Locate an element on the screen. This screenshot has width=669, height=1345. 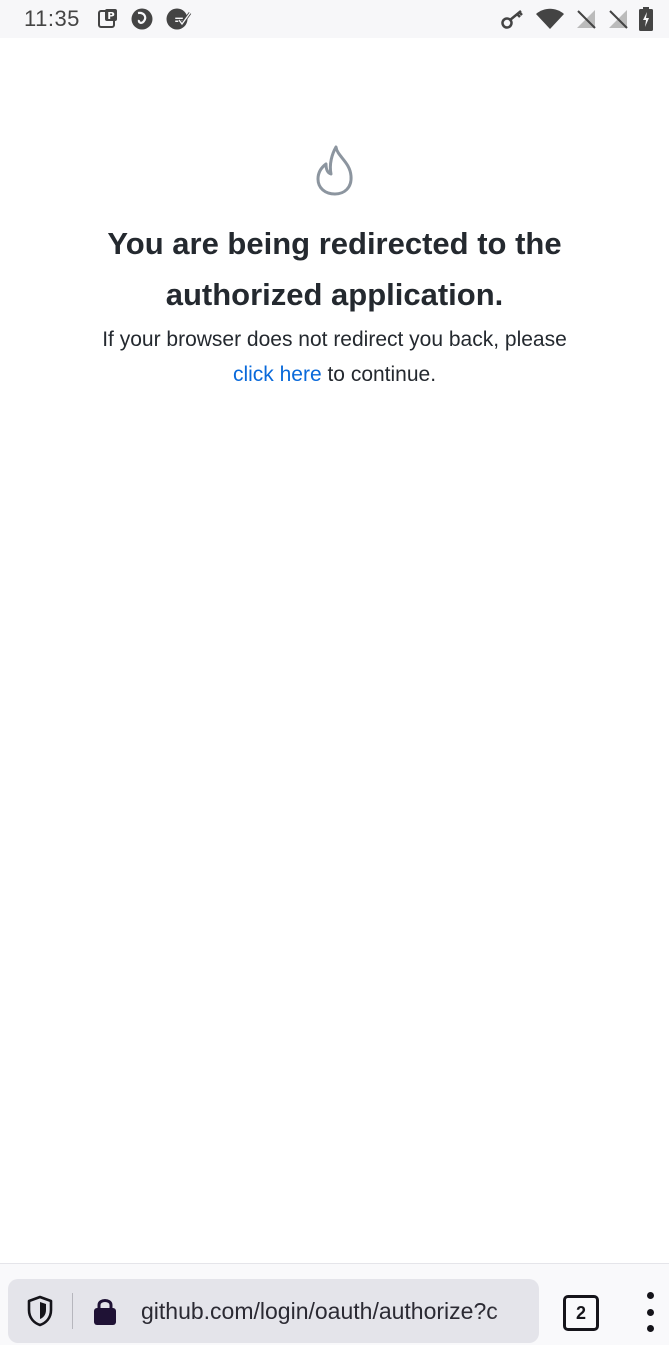
flame-icon-wrapper is located at coordinates (334, 172).